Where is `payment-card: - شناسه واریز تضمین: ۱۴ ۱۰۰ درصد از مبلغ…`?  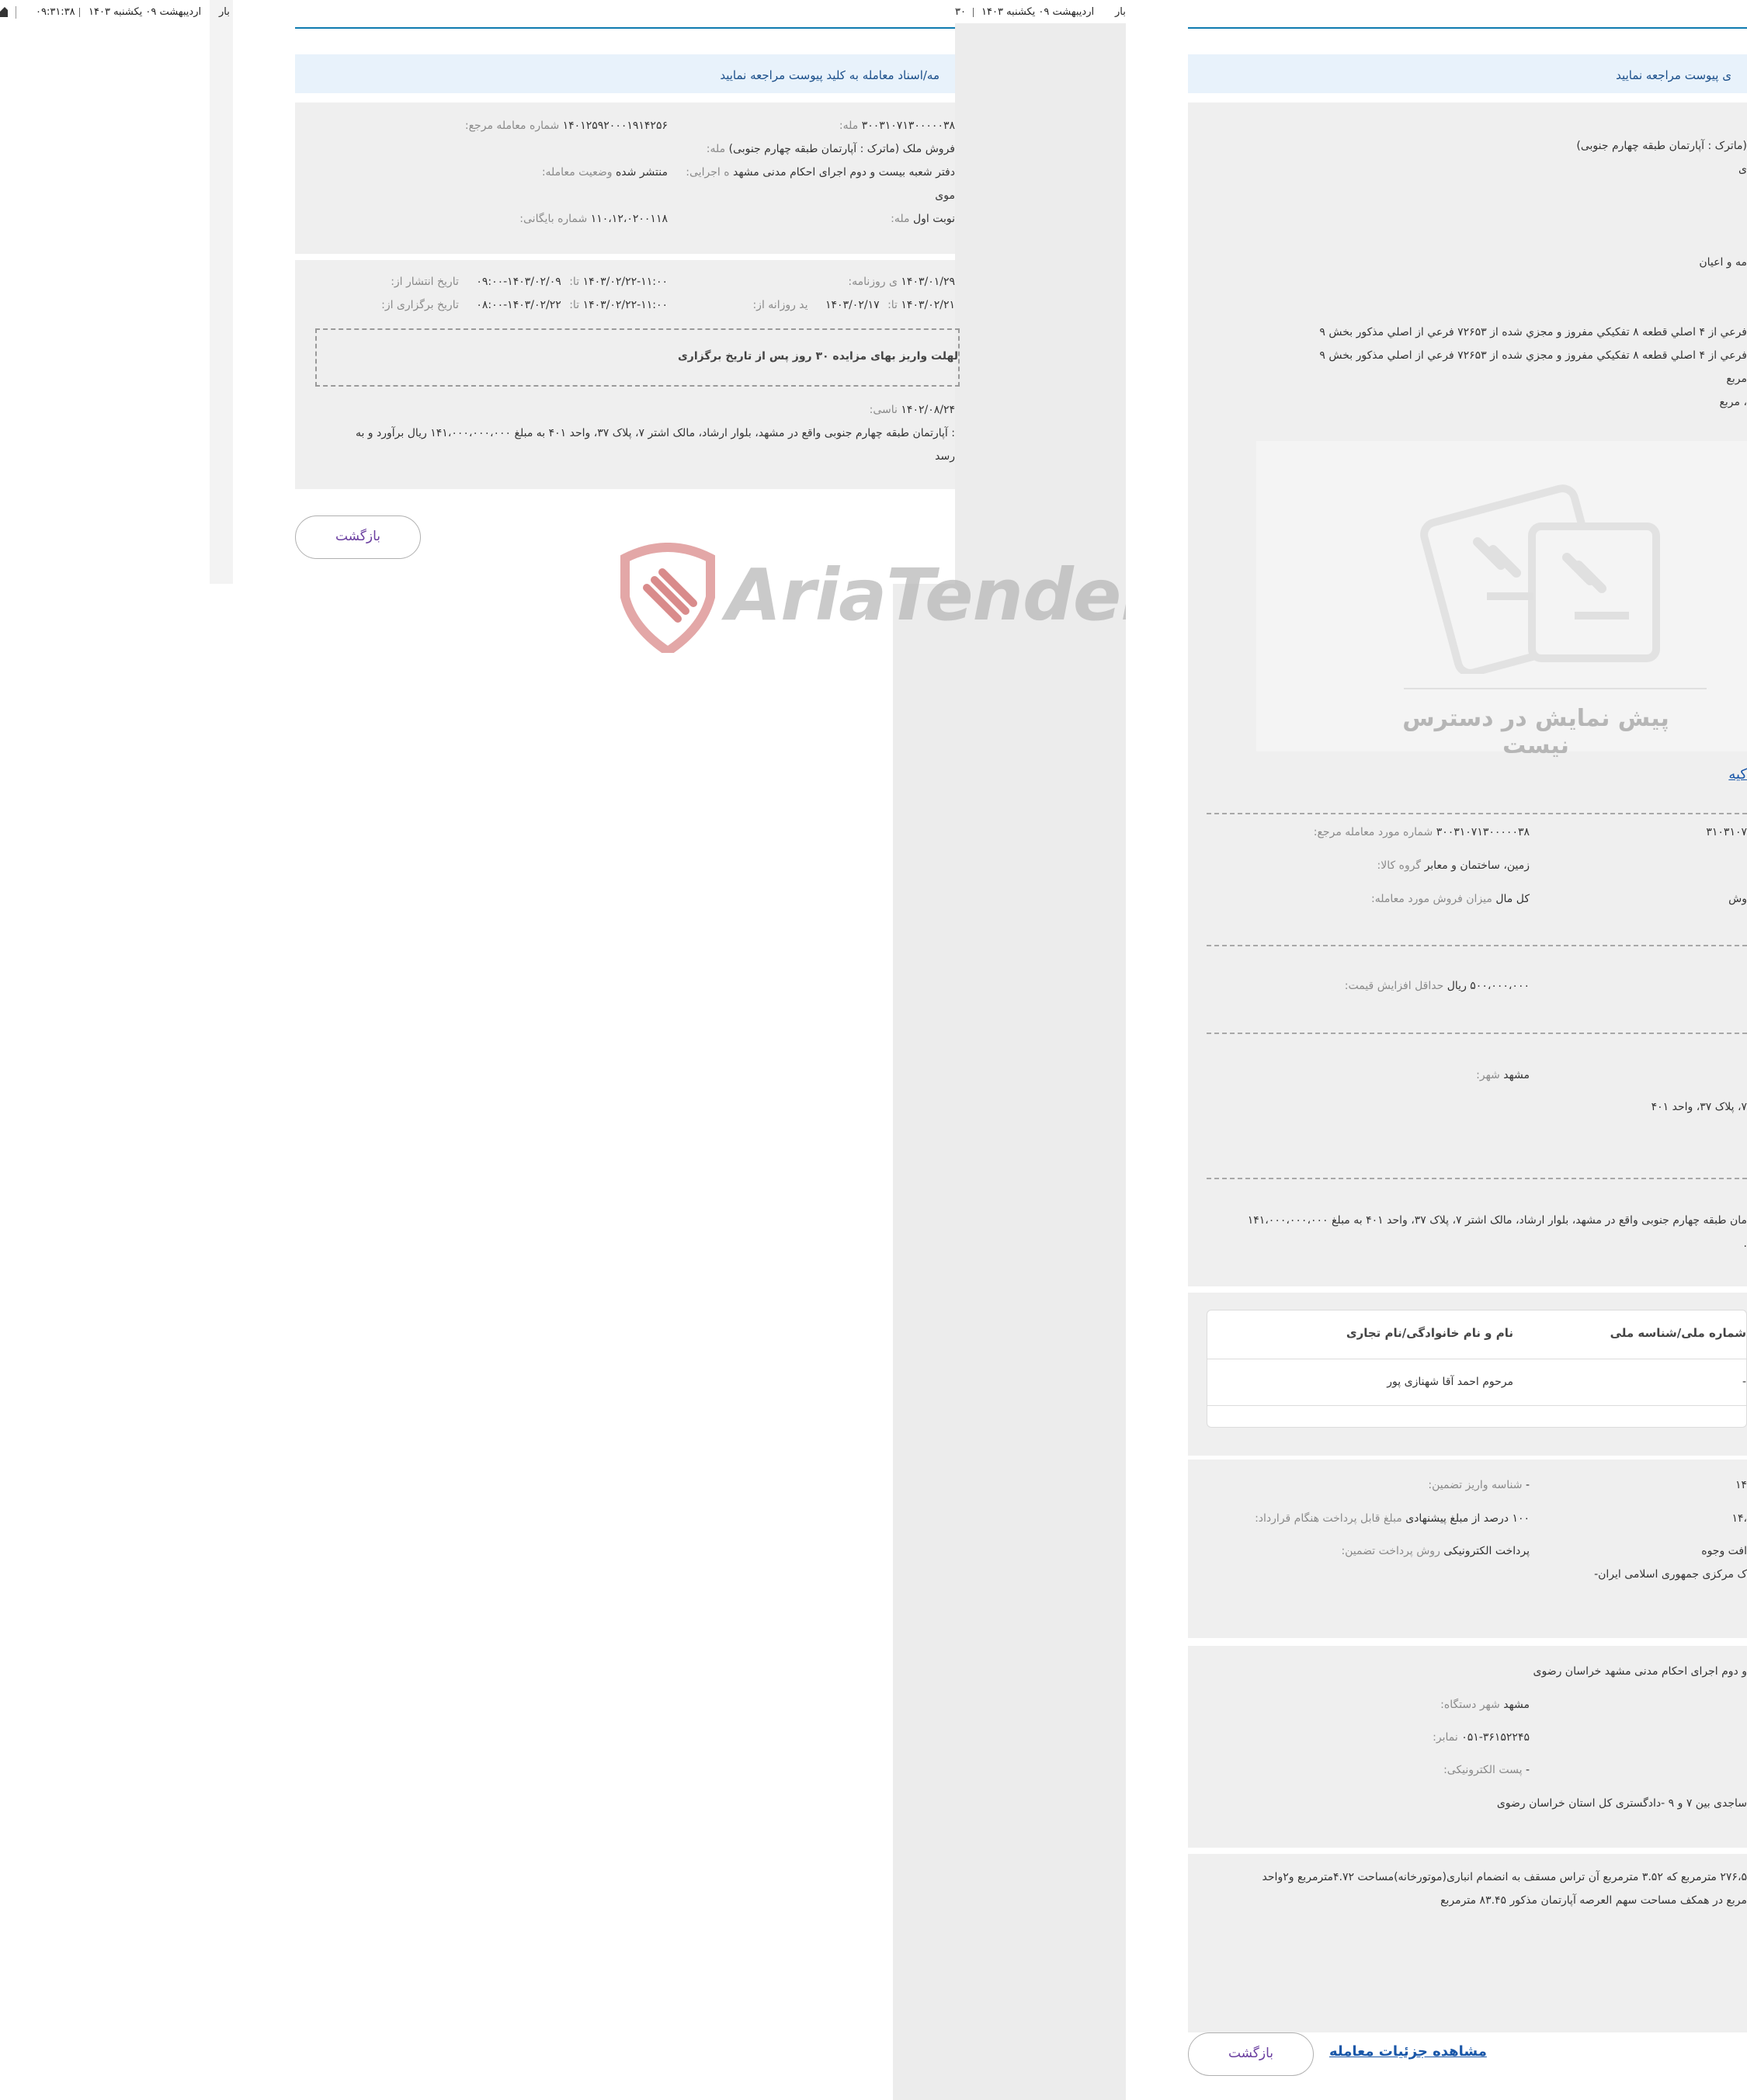
payment-card: - شناسه واریز تضمین: ۱۴ ۱۰۰ درصد از مبلغ… is located at coordinates (1468, 1549).